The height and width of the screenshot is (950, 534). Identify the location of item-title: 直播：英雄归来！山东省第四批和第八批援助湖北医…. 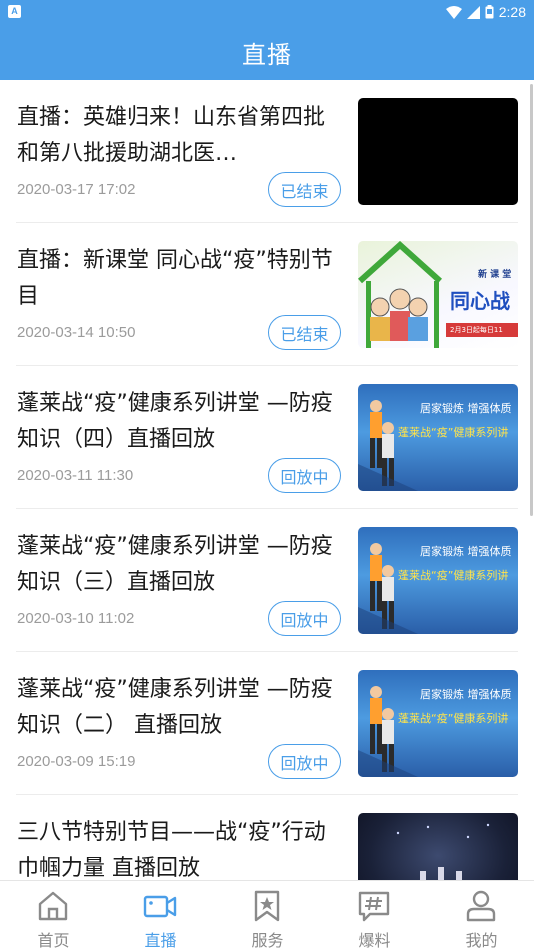
(171, 135).